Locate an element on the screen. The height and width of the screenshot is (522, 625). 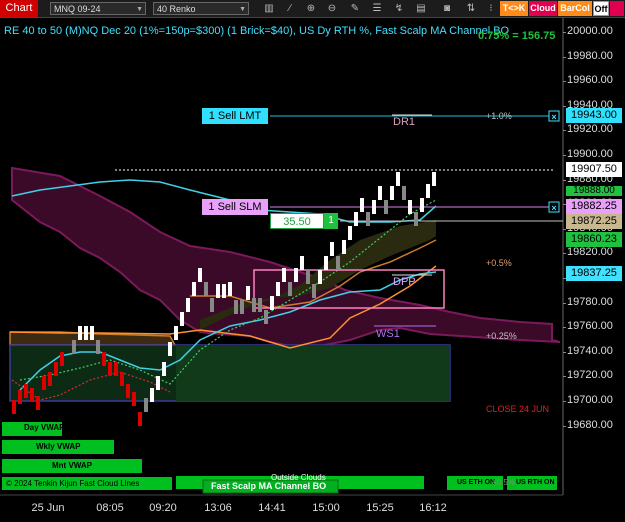
mnt-vwap-label: Mnt VWAP is located at coordinates (72, 465).